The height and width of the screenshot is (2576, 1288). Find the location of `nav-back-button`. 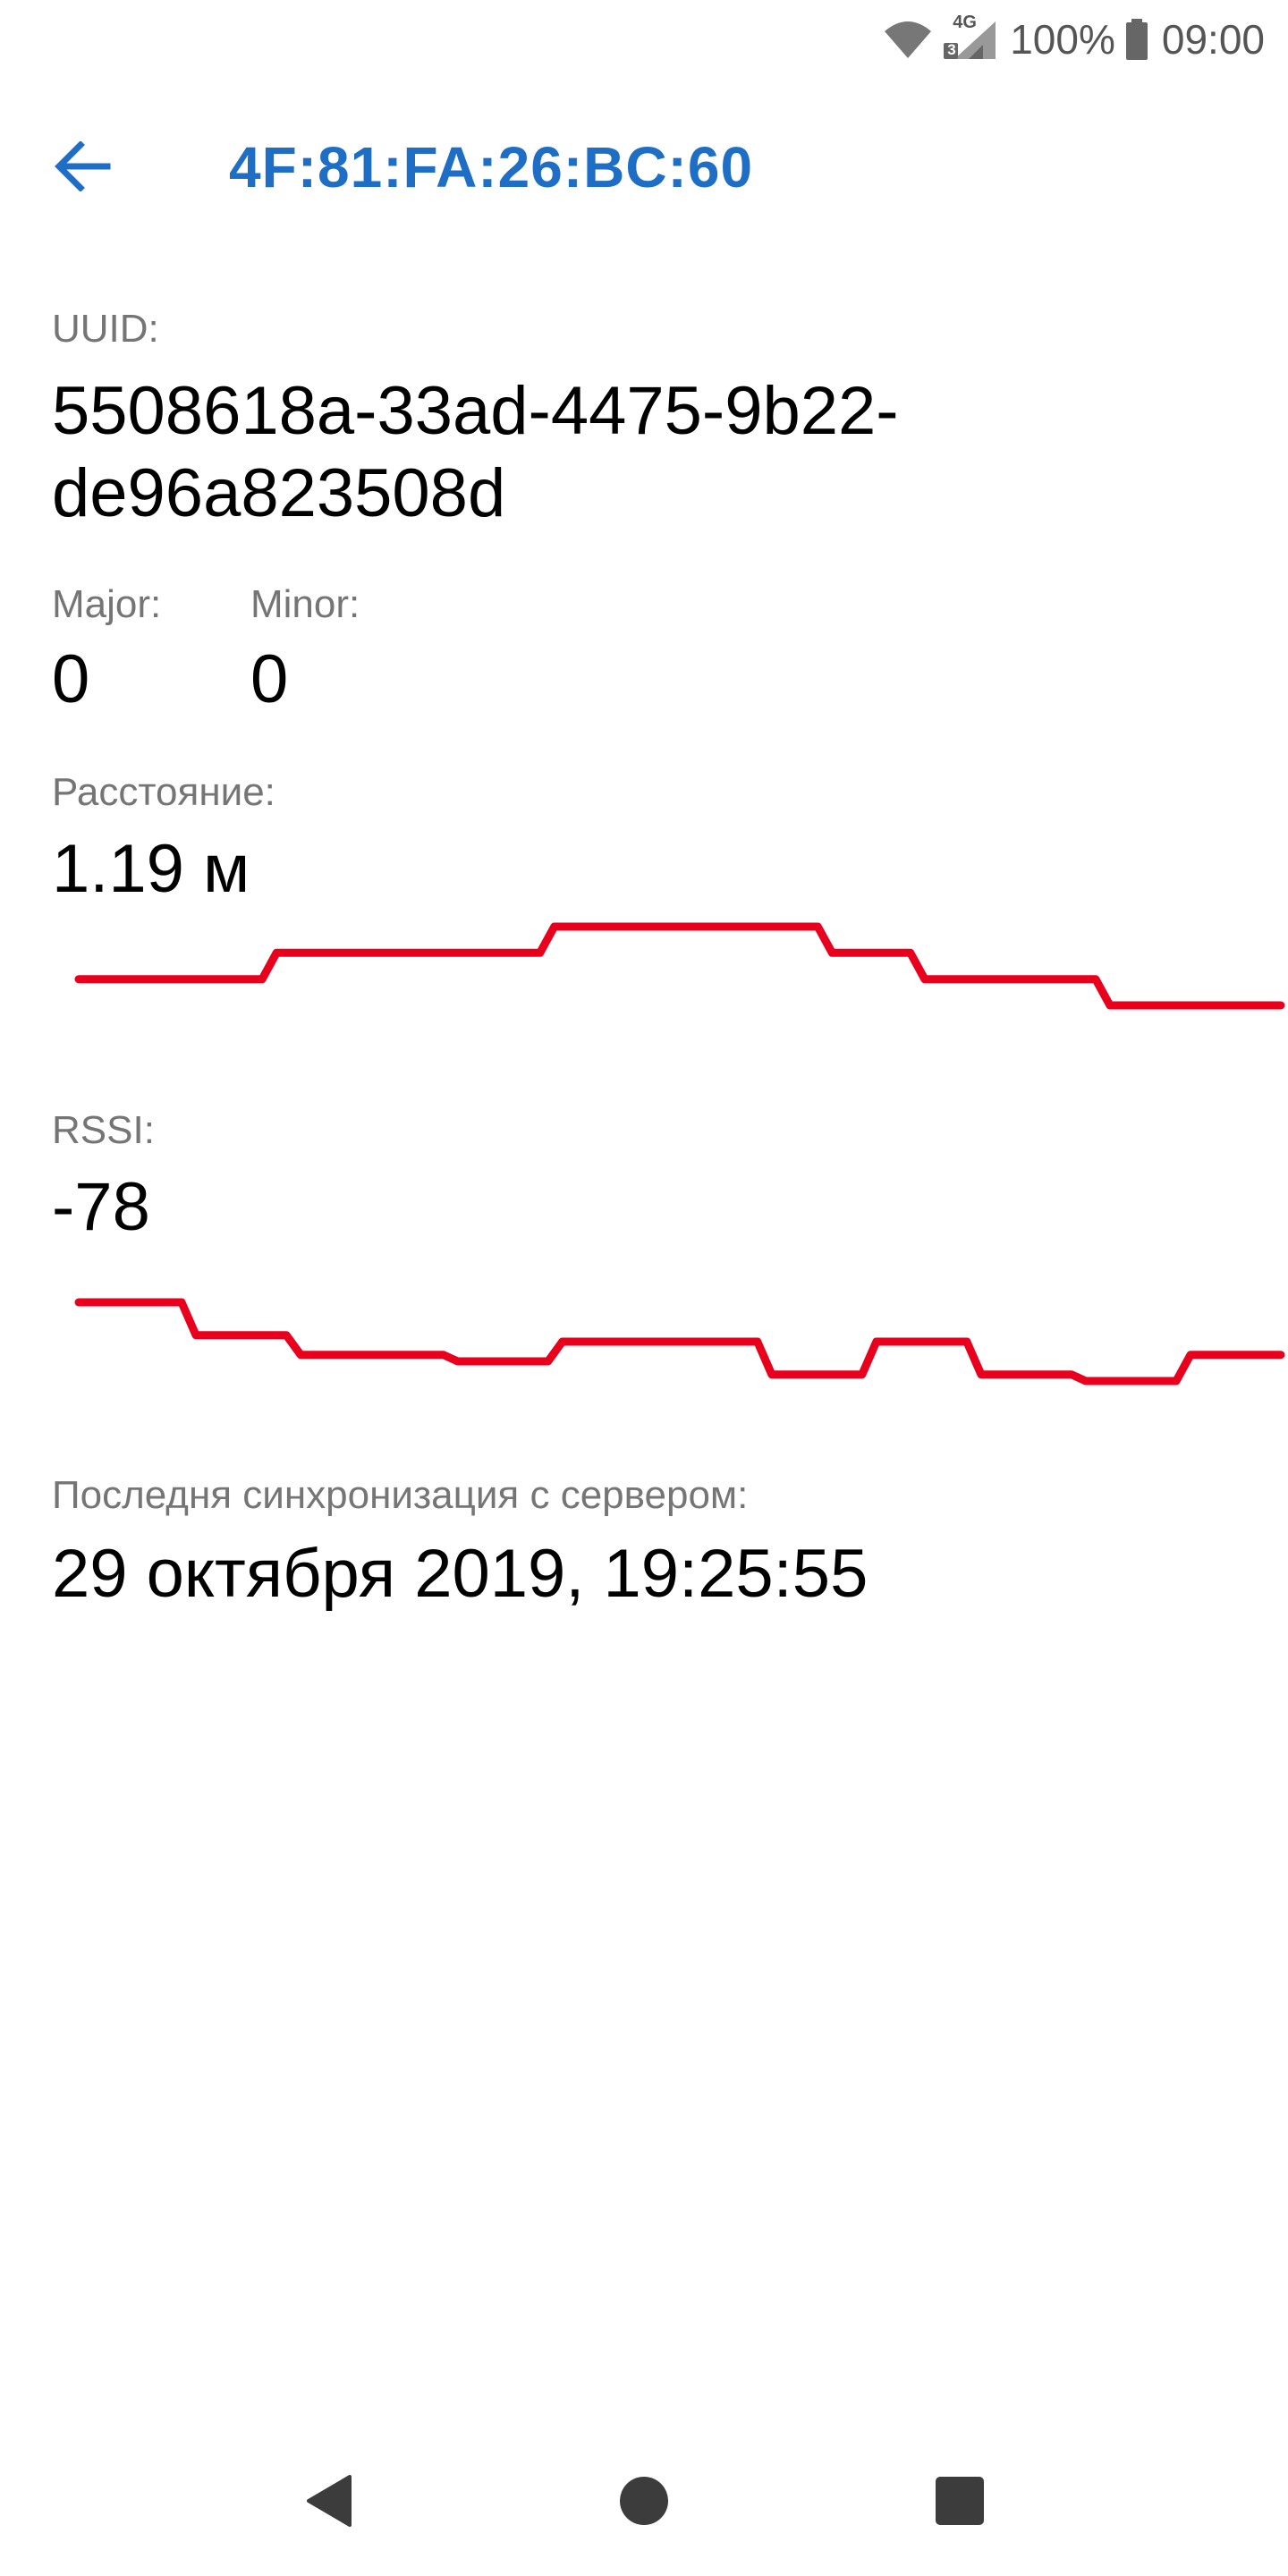

nav-back-button is located at coordinates (328, 2502).